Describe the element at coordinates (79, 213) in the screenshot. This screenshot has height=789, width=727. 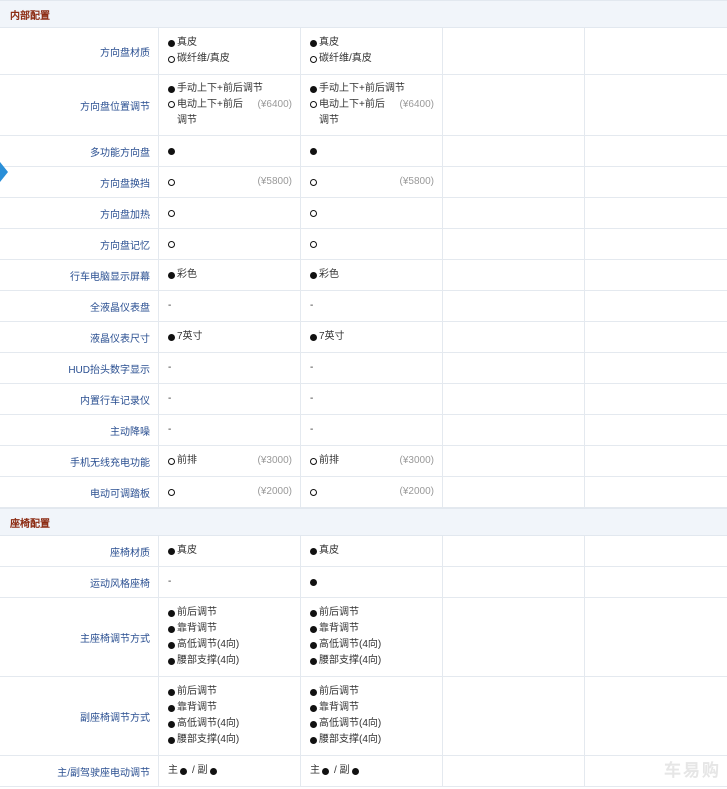
I see `row-label: 方向盘加热` at that location.